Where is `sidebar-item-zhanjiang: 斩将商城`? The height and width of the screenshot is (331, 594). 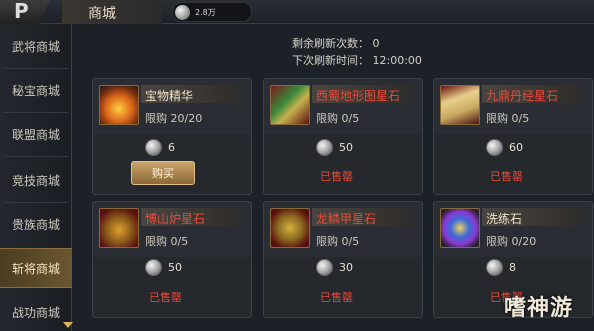 sidebar-item-zhanjiang: 斩将商城 is located at coordinates (36, 268).